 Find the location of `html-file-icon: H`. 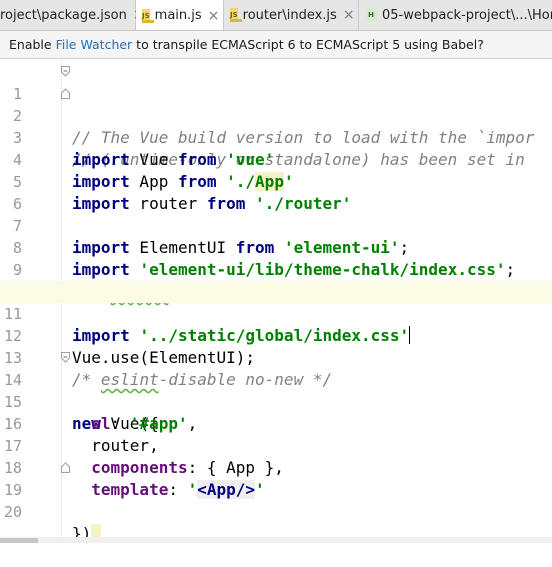

html-file-icon: H is located at coordinates (371, 15).